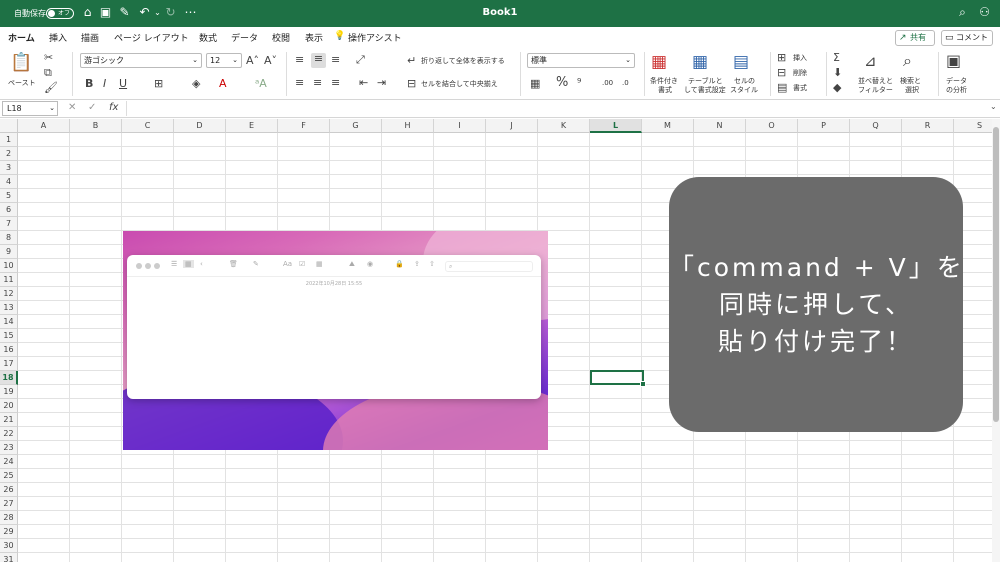 This screenshot has width=1000, height=562. What do you see at coordinates (800, 88) in the screenshot?
I see `format-cells-button: 書式` at bounding box center [800, 88].